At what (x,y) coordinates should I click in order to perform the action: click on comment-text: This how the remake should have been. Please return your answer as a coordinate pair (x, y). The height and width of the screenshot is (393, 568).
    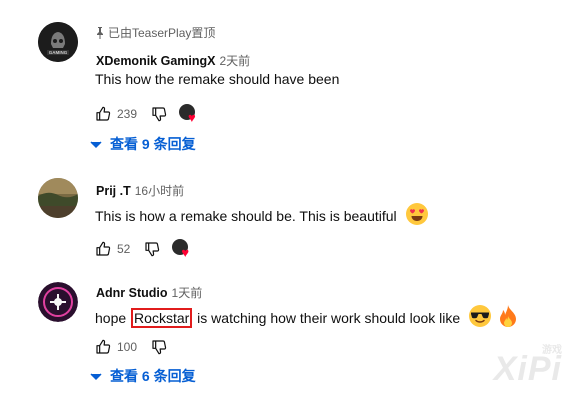
    Looking at the image, I should click on (217, 79).